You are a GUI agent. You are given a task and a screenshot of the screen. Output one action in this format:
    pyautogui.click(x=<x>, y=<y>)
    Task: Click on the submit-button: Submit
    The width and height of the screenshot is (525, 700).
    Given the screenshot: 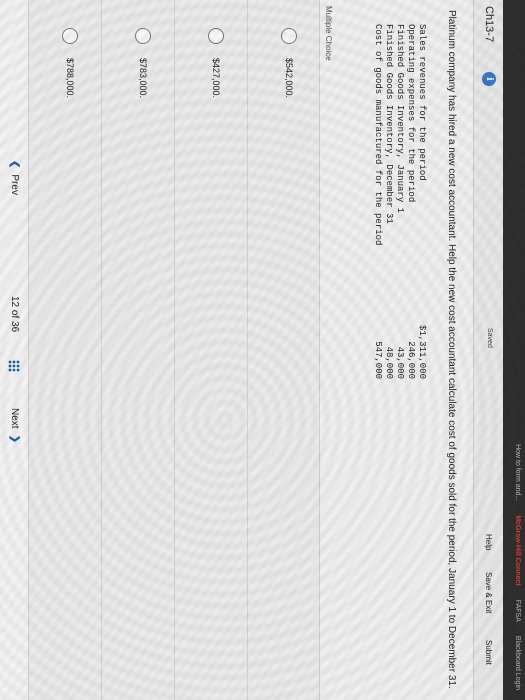 What is the action you would take?
    pyautogui.click(x=488, y=652)
    